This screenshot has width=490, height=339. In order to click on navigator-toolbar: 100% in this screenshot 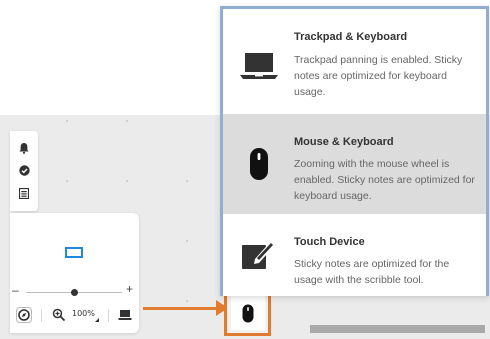, I will do `click(74, 316)`.